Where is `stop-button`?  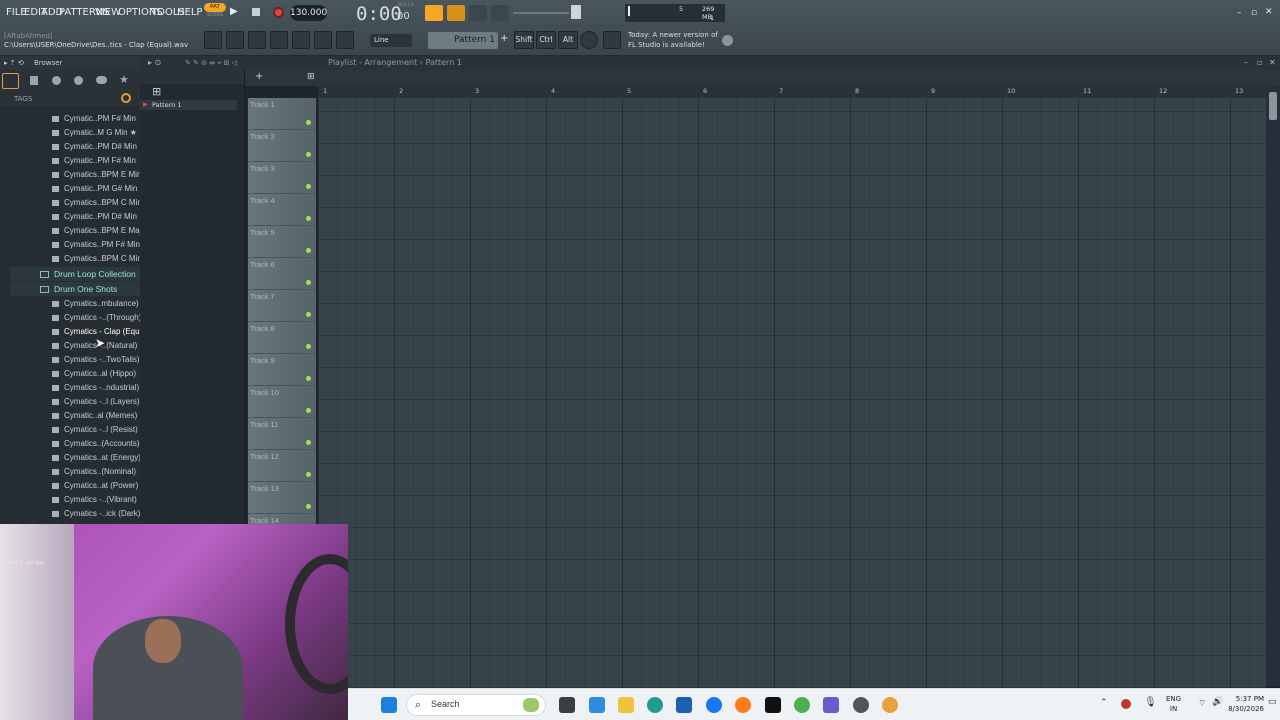 stop-button is located at coordinates (256, 12).